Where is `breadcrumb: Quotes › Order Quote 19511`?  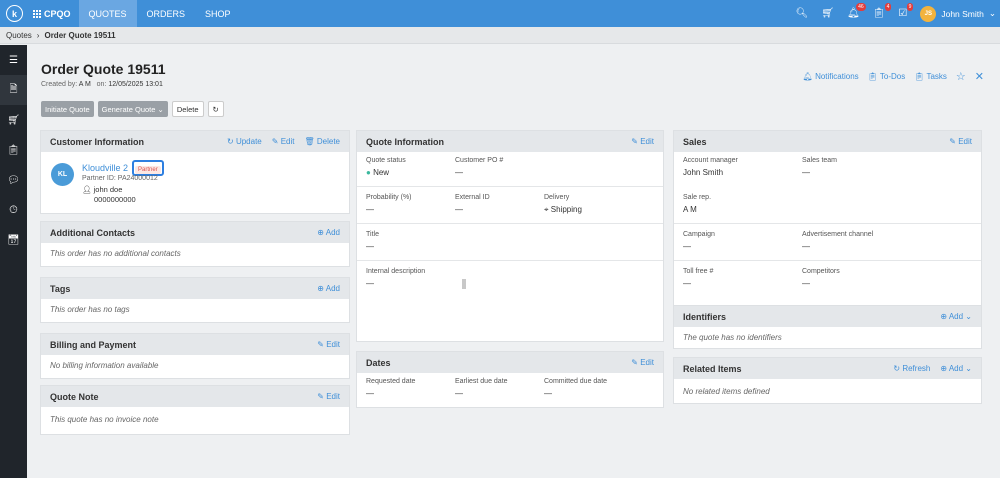 breadcrumb: Quotes › Order Quote 19511 is located at coordinates (500, 35).